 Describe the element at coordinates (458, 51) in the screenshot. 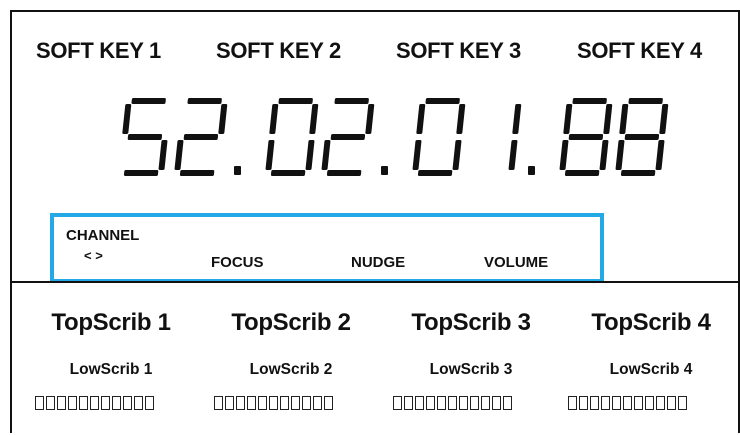

I see `soft-key-3: SOFT KEY 3` at that location.